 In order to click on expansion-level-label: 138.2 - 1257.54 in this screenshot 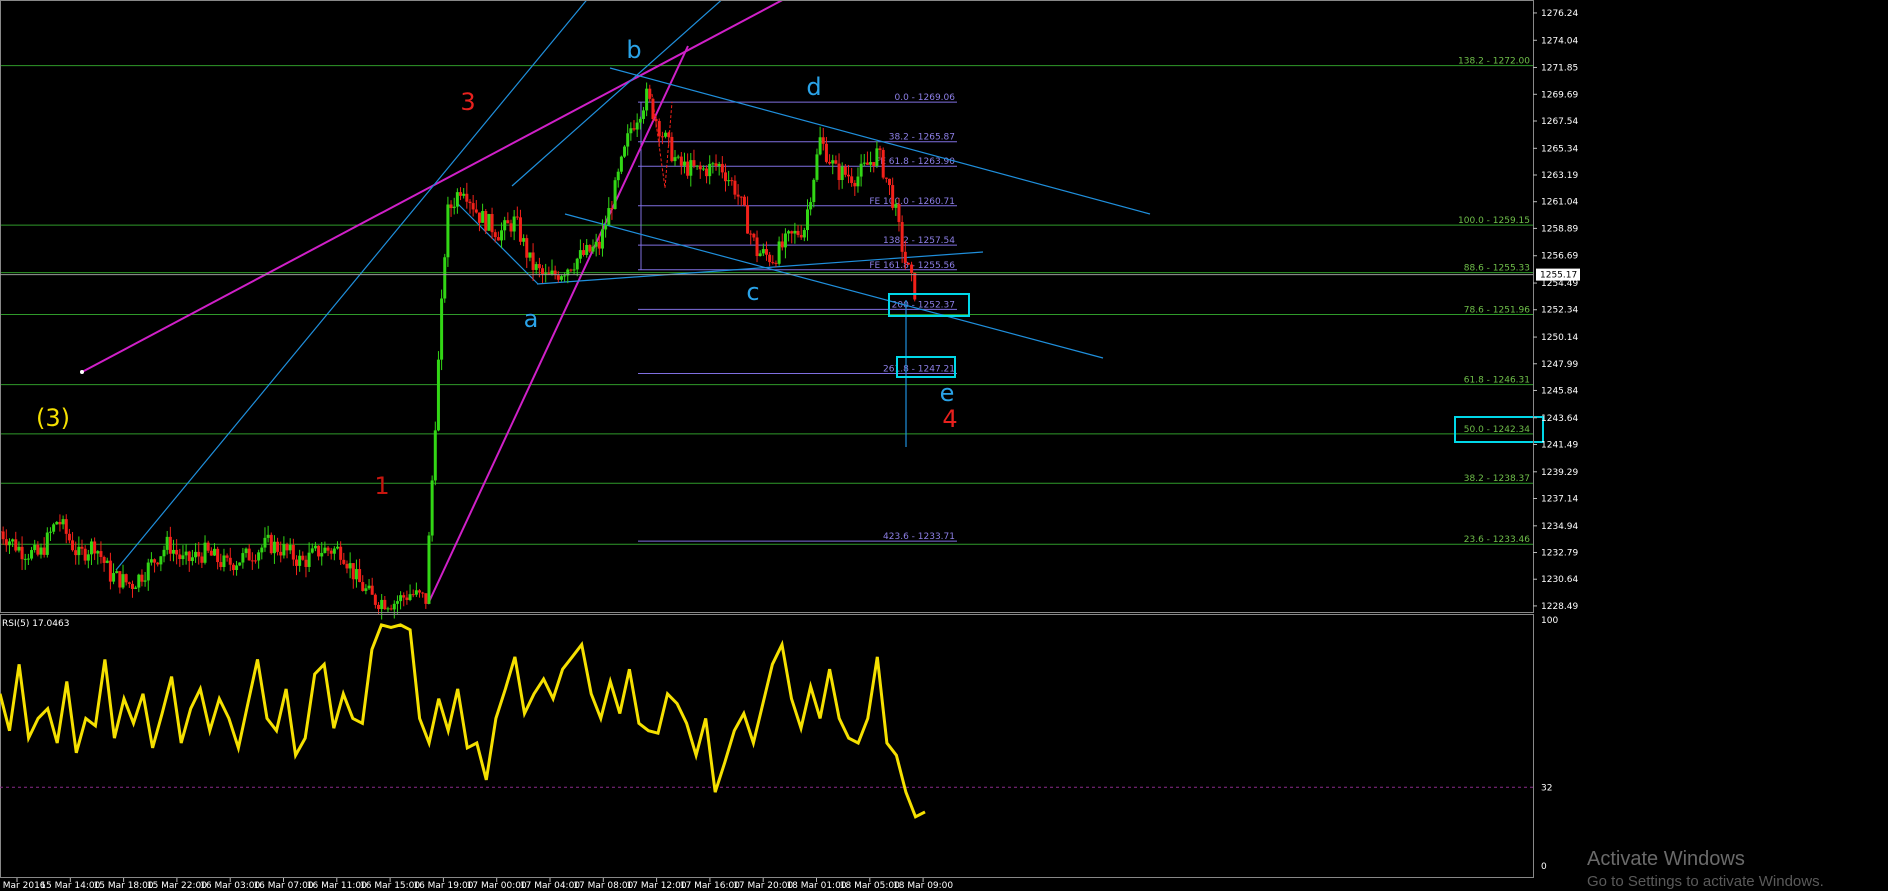, I will do `click(919, 241)`.